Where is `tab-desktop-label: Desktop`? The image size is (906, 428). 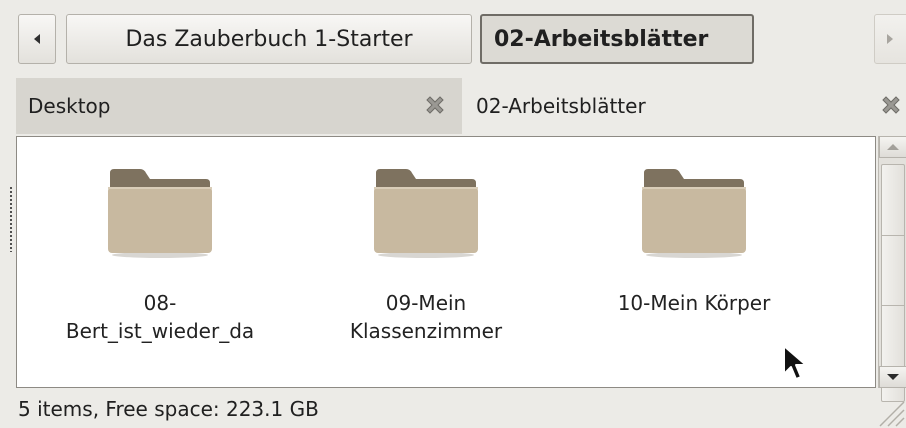
tab-desktop-label: Desktop is located at coordinates (69, 106).